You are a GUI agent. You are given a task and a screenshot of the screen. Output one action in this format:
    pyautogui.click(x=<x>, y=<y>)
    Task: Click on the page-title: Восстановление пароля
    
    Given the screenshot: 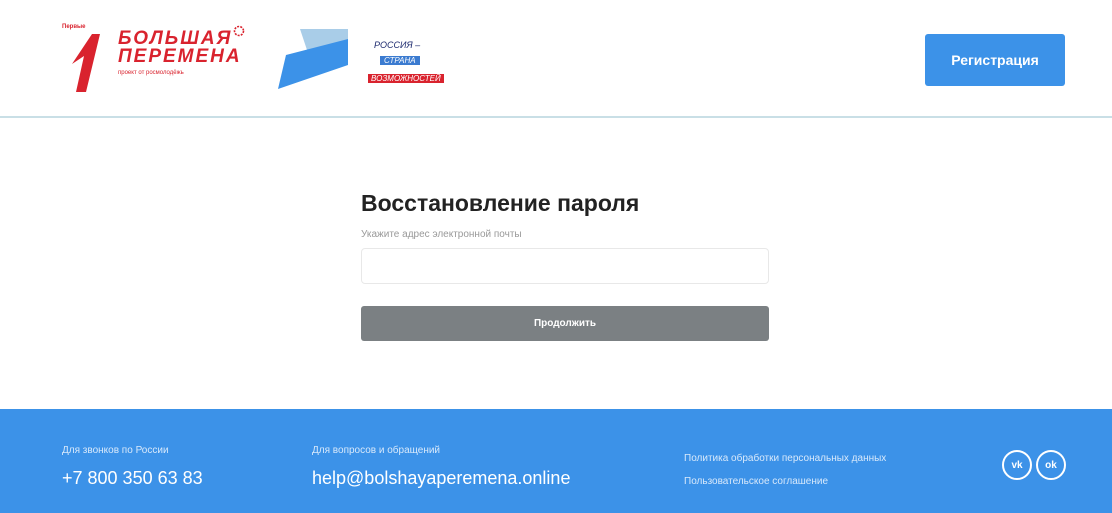 What is the action you would take?
    pyautogui.click(x=500, y=203)
    